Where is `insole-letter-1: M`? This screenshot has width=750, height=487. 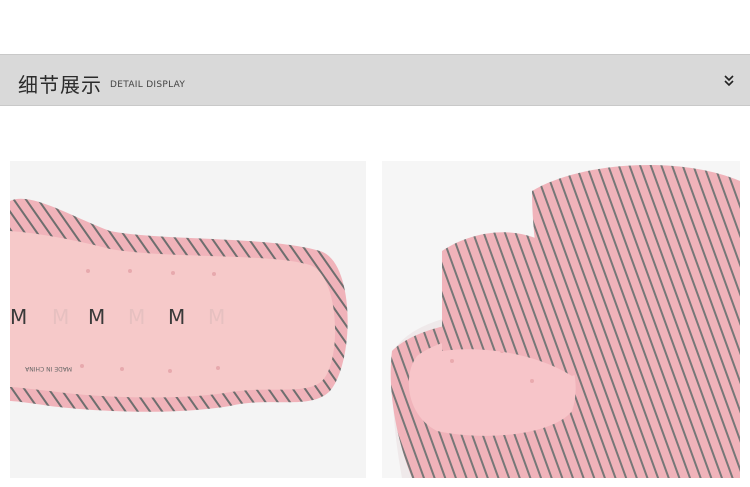 insole-letter-1: M is located at coordinates (18, 317).